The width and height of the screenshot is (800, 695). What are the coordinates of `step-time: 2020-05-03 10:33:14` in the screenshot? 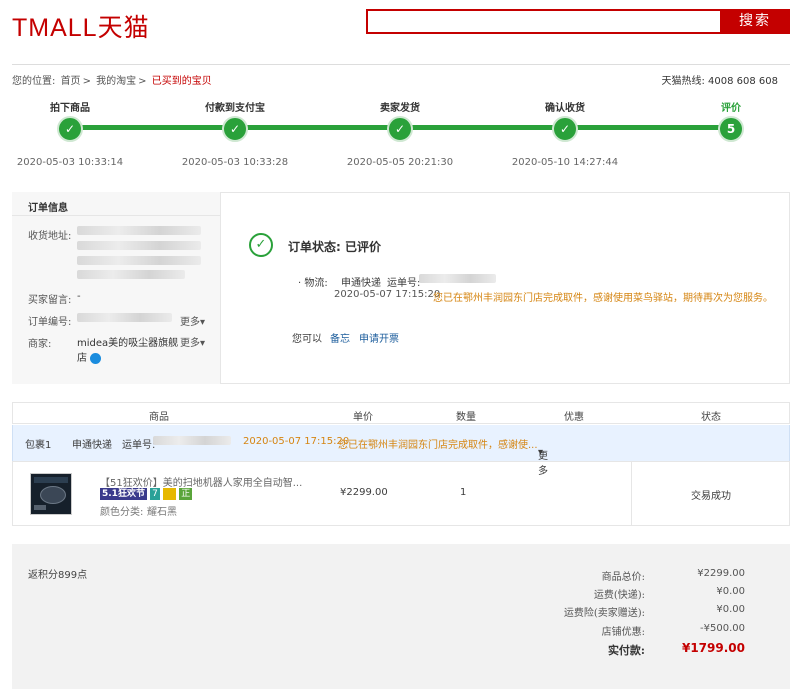 It's located at (70, 162).